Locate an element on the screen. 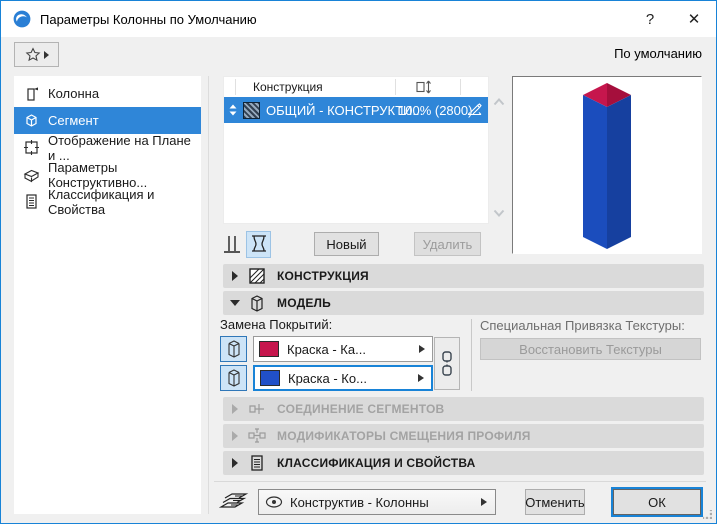 Image resolution: width=717 pixels, height=524 pixels. section-segment-connection: СОЕДИНЕНИЕ СЕГМЕНТОВ is located at coordinates (463, 409).